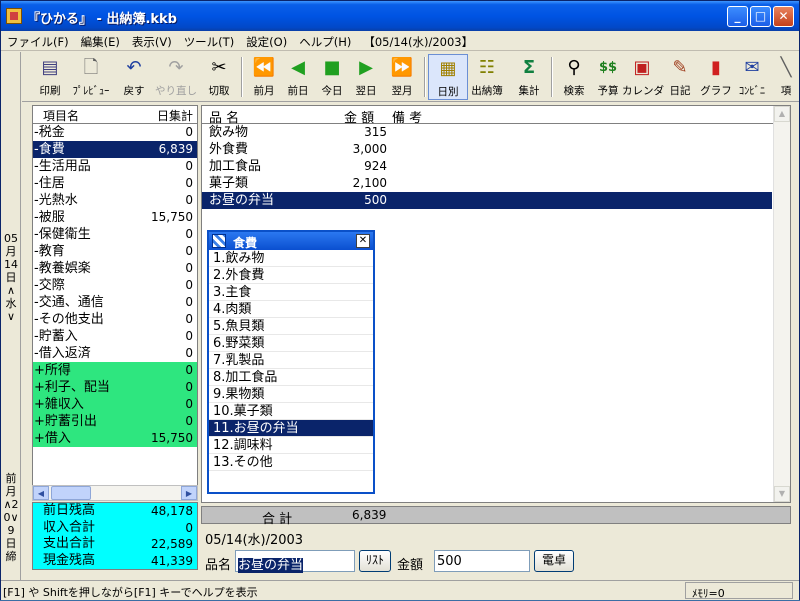 The height and width of the screenshot is (601, 800). What do you see at coordinates (41, 493) in the screenshot?
I see `scroll-left-icon: ◀` at bounding box center [41, 493].